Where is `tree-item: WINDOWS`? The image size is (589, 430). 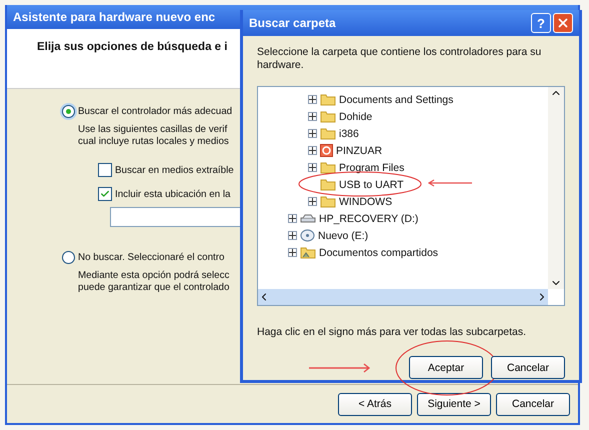 tree-item: WINDOWS is located at coordinates (365, 202).